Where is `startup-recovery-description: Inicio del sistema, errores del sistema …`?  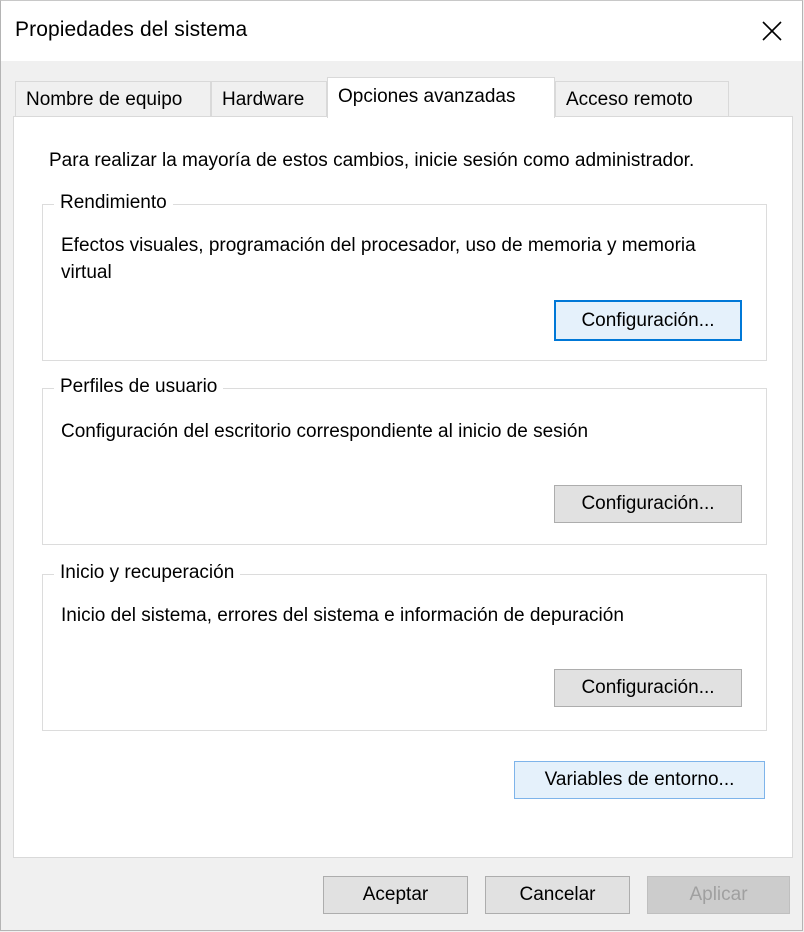
startup-recovery-description: Inicio del sistema, errores del sistema … is located at coordinates (342, 615).